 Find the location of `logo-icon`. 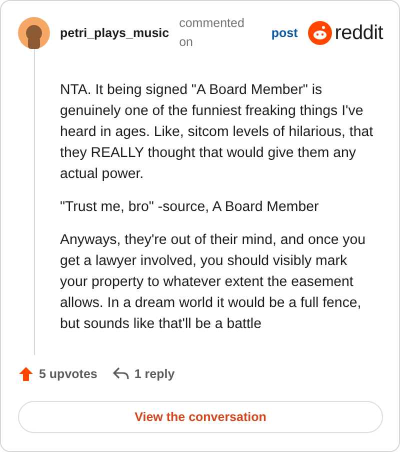

logo-icon is located at coordinates (320, 33).